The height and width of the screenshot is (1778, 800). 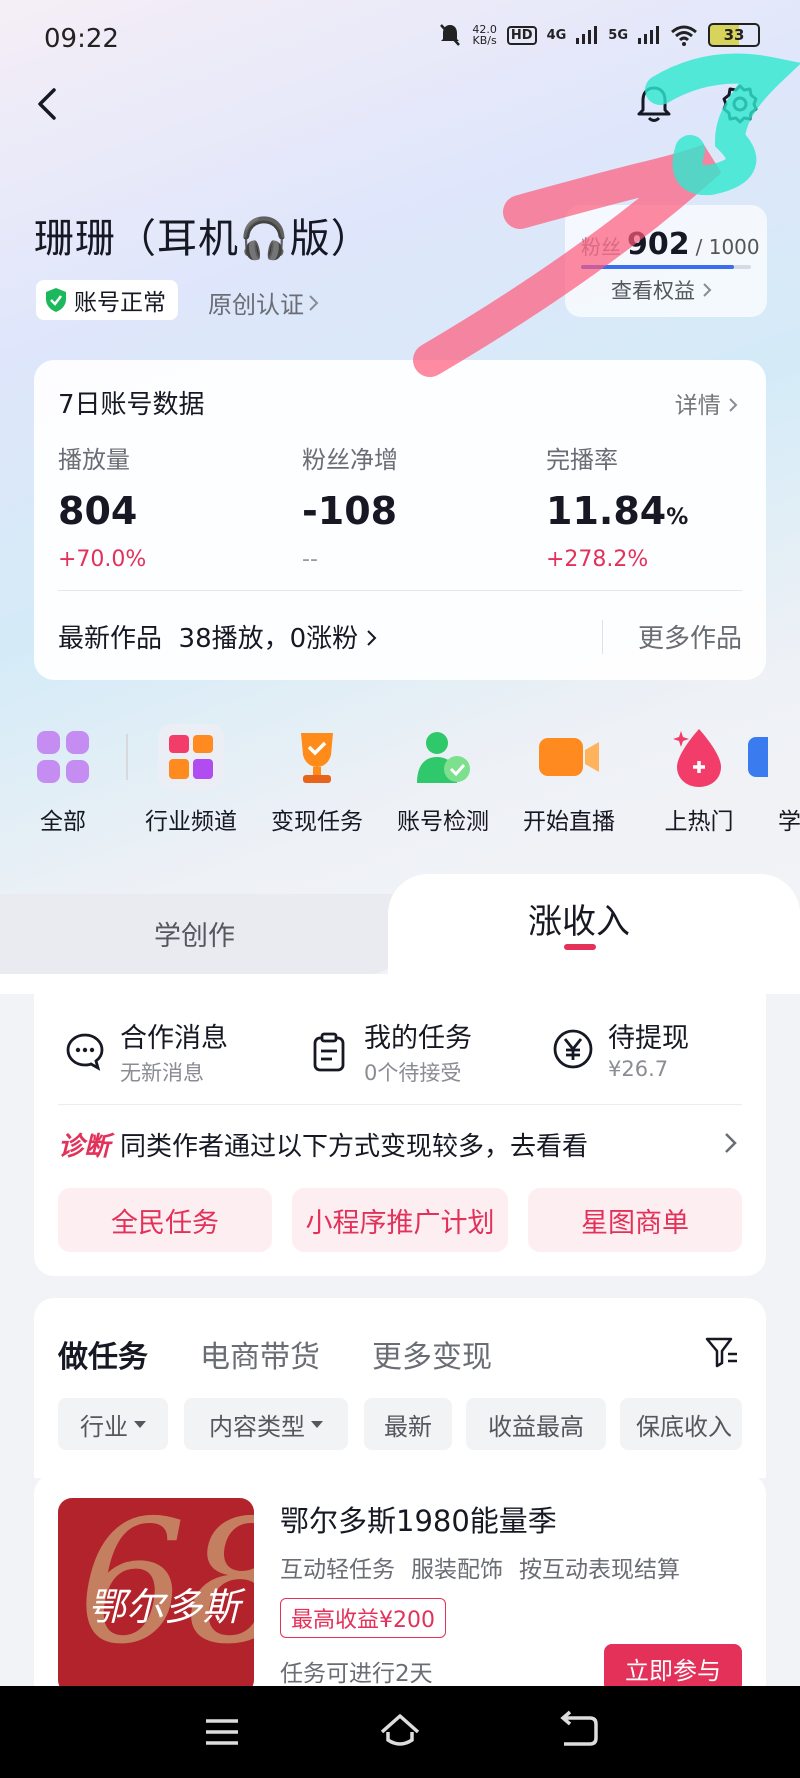 I want to click on shield-check-icon, so click(x=56, y=300).